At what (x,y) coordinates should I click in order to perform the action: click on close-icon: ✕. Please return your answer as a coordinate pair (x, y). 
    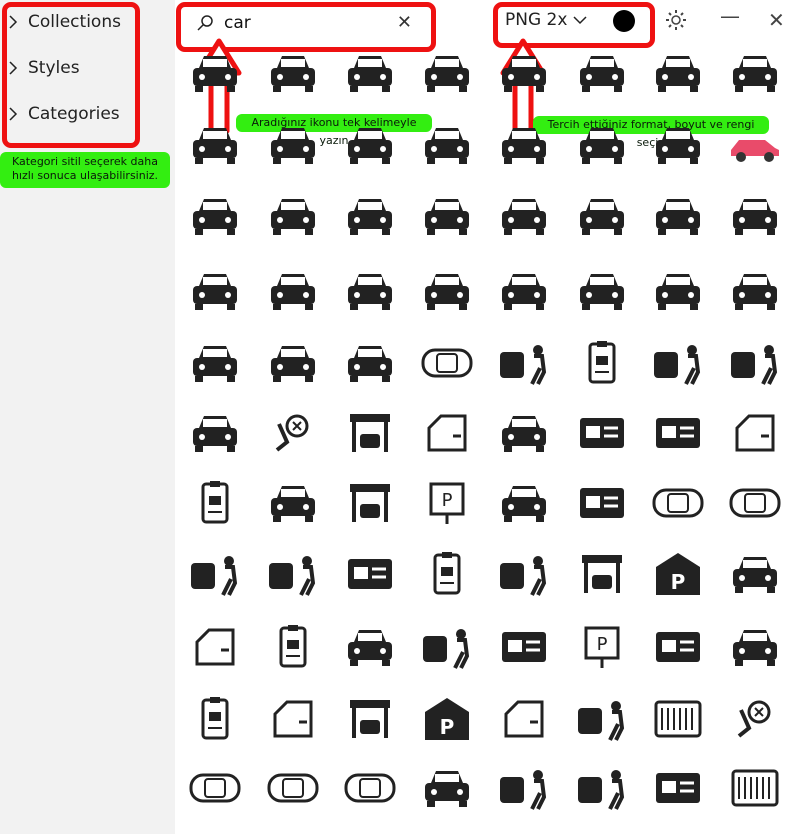
    Looking at the image, I should click on (404, 22).